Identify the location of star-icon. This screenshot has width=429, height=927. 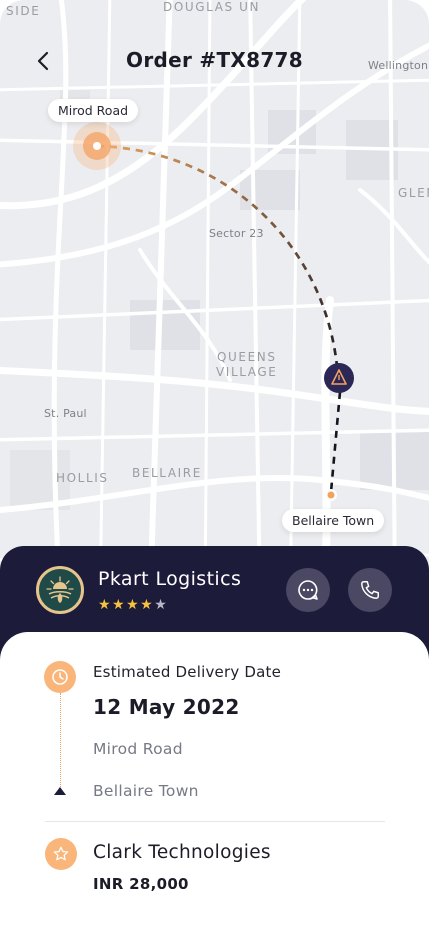
(61, 853).